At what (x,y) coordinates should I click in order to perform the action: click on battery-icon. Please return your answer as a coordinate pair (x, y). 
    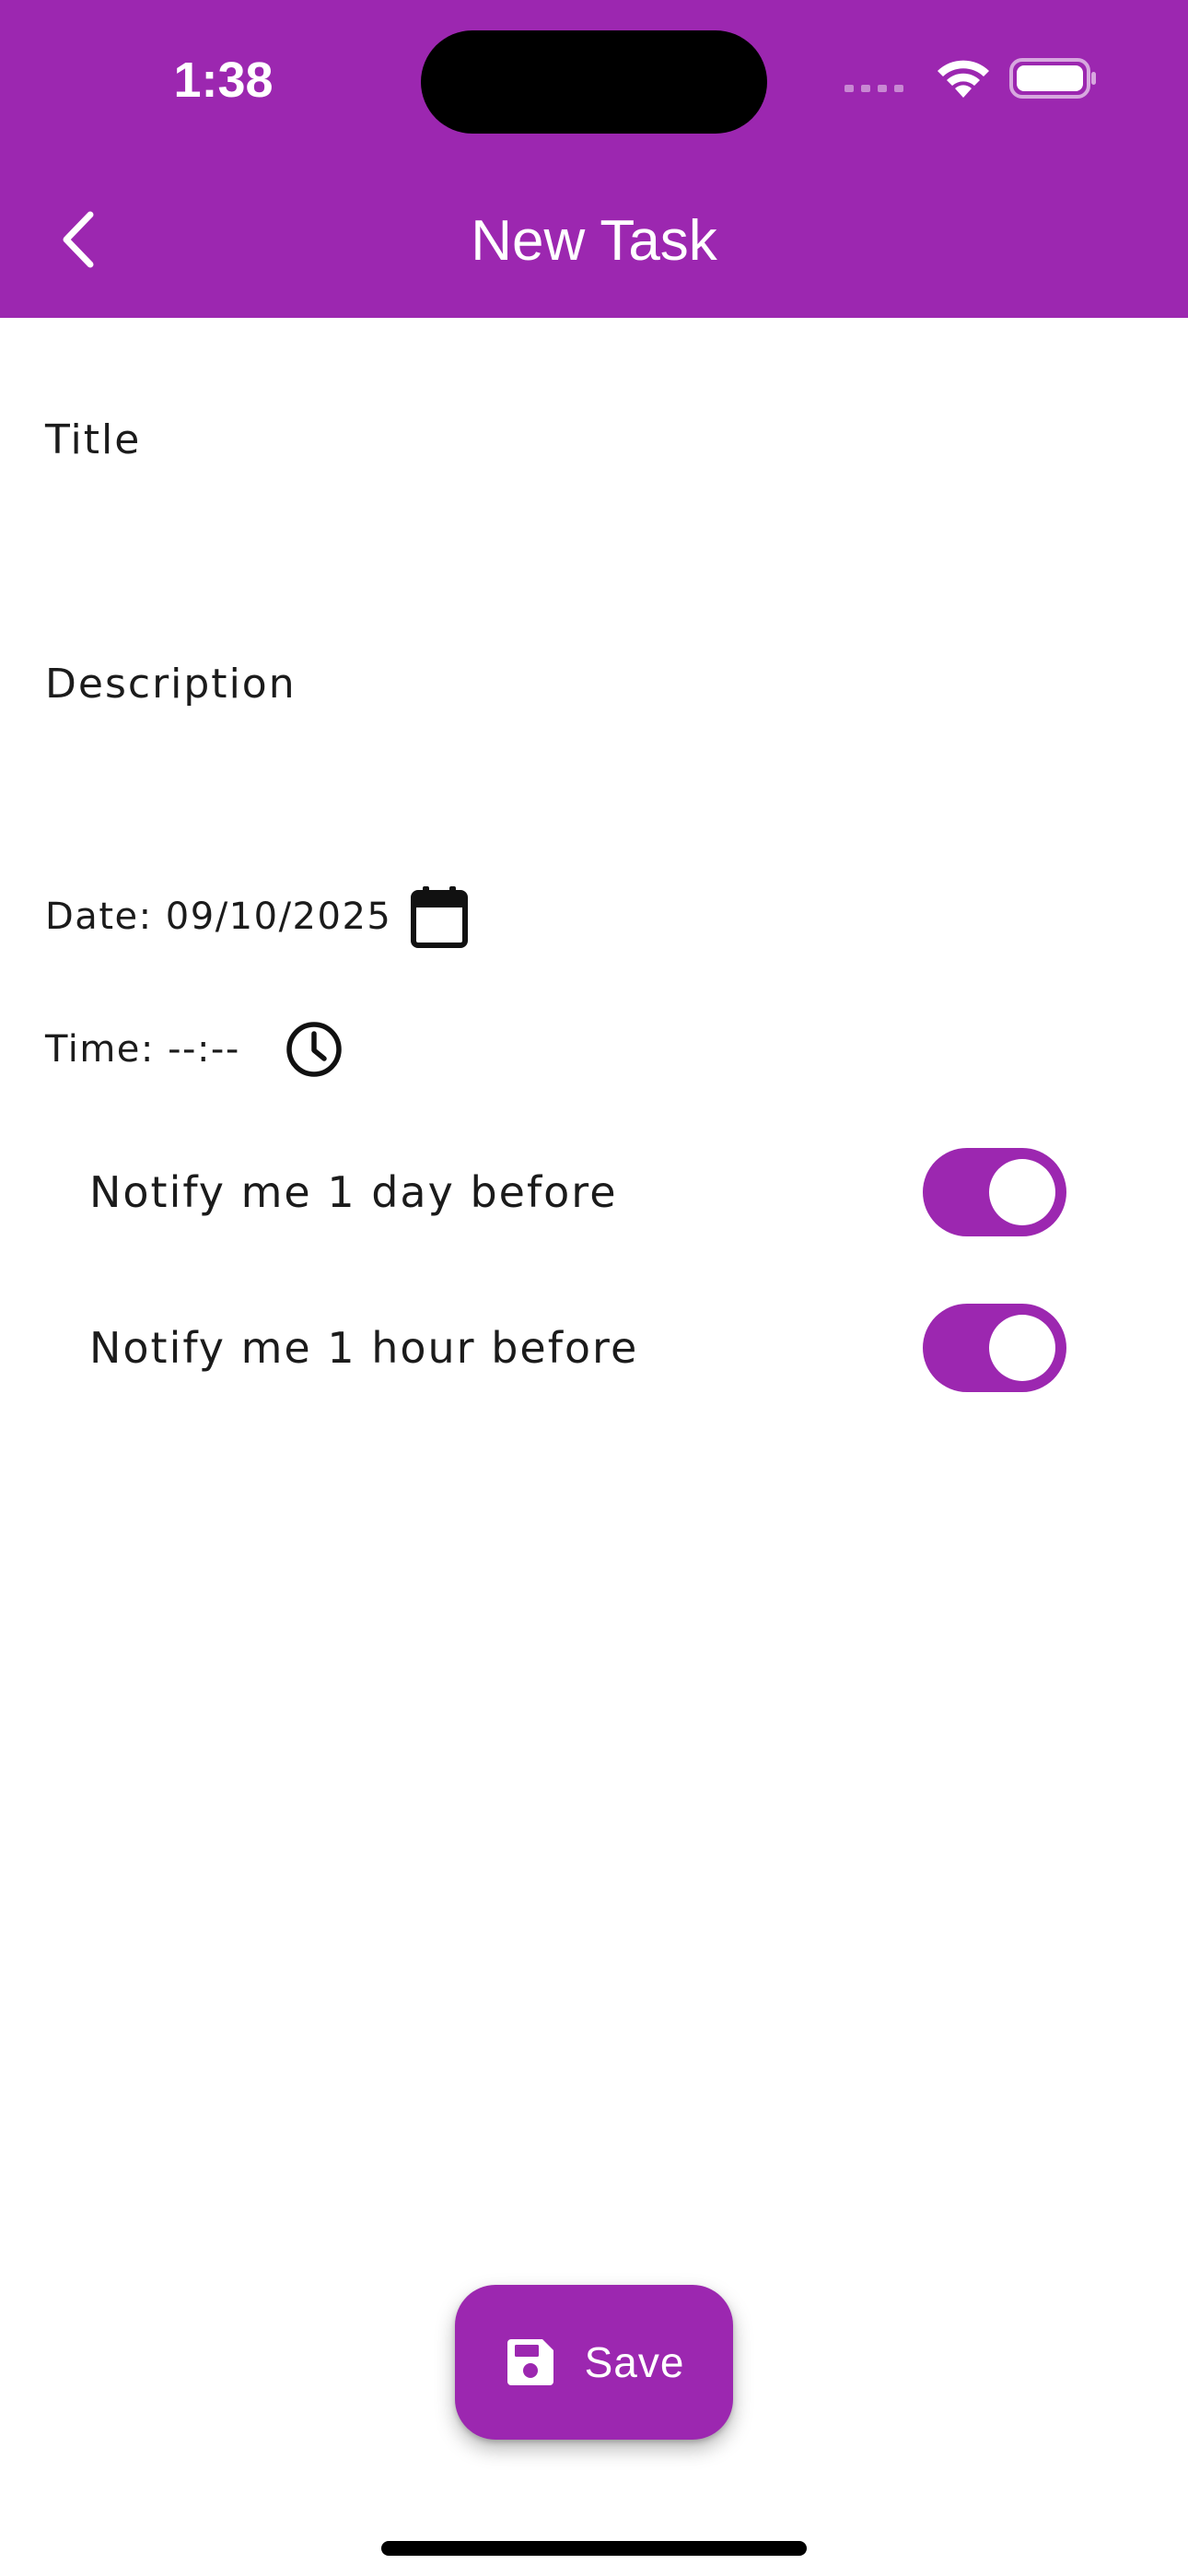
    Looking at the image, I should click on (1052, 78).